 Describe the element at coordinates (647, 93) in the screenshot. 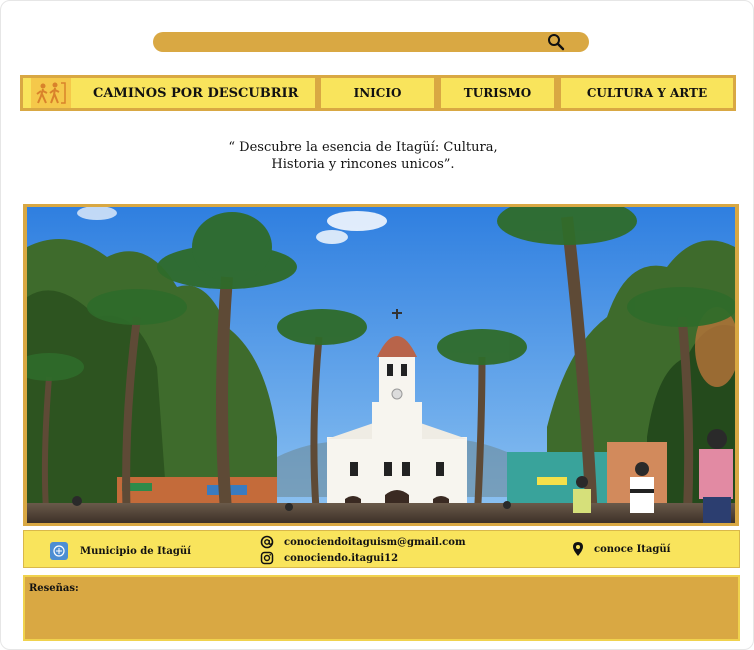

I see `nav-item-cultura-y-arte: CULTURA Y ARTE` at that location.